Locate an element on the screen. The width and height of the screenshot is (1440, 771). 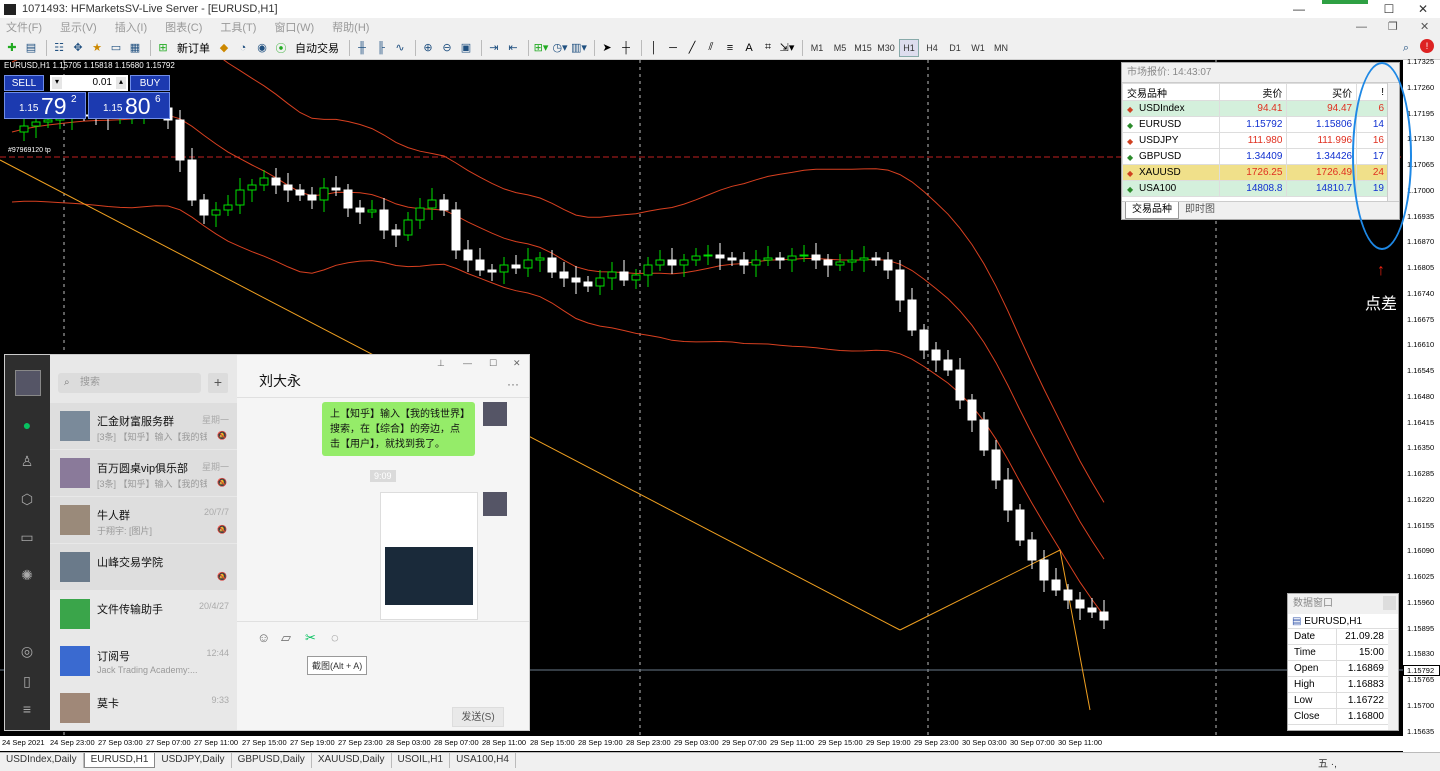
market-row: ◆ GBPUSD 1.34409 1.34426 17 is located at coordinates (1255, 156).